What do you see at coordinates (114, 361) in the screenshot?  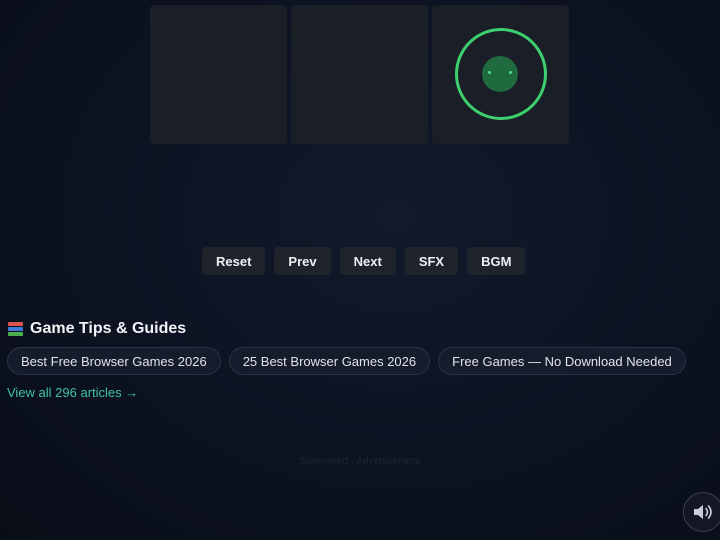 I see `article-link: Best Free Browser Games 2026` at bounding box center [114, 361].